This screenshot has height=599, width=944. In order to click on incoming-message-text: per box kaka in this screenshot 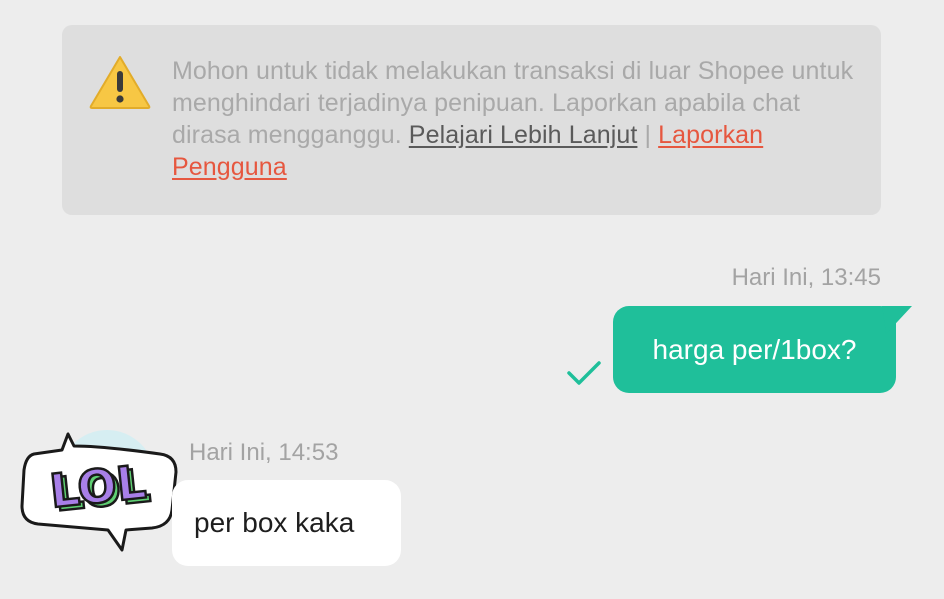, I will do `click(274, 522)`.